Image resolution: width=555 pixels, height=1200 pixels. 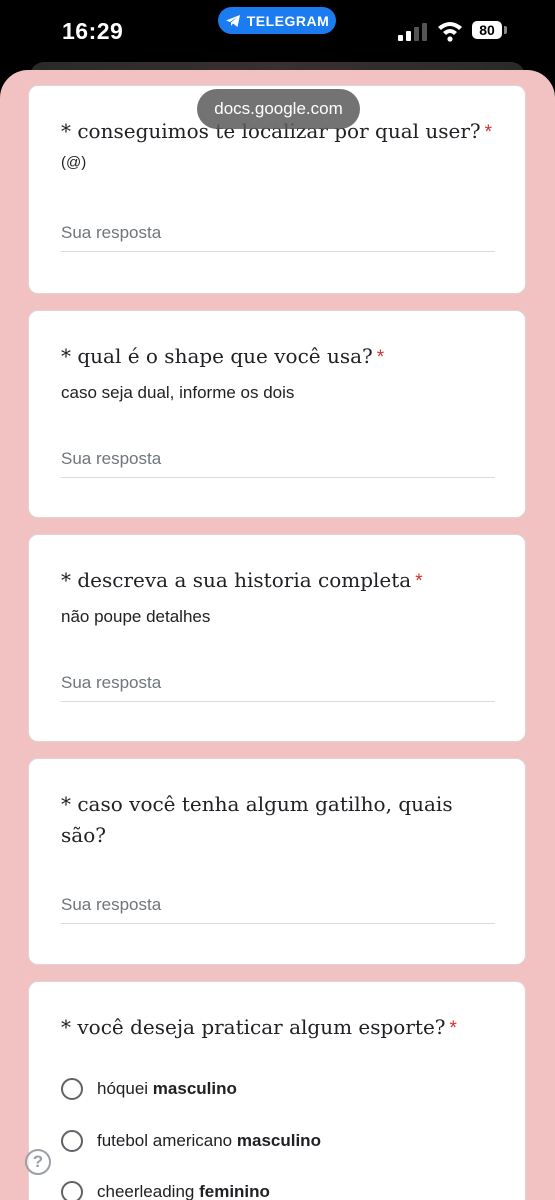 I want to click on help-icon: ?, so click(x=38, y=1161).